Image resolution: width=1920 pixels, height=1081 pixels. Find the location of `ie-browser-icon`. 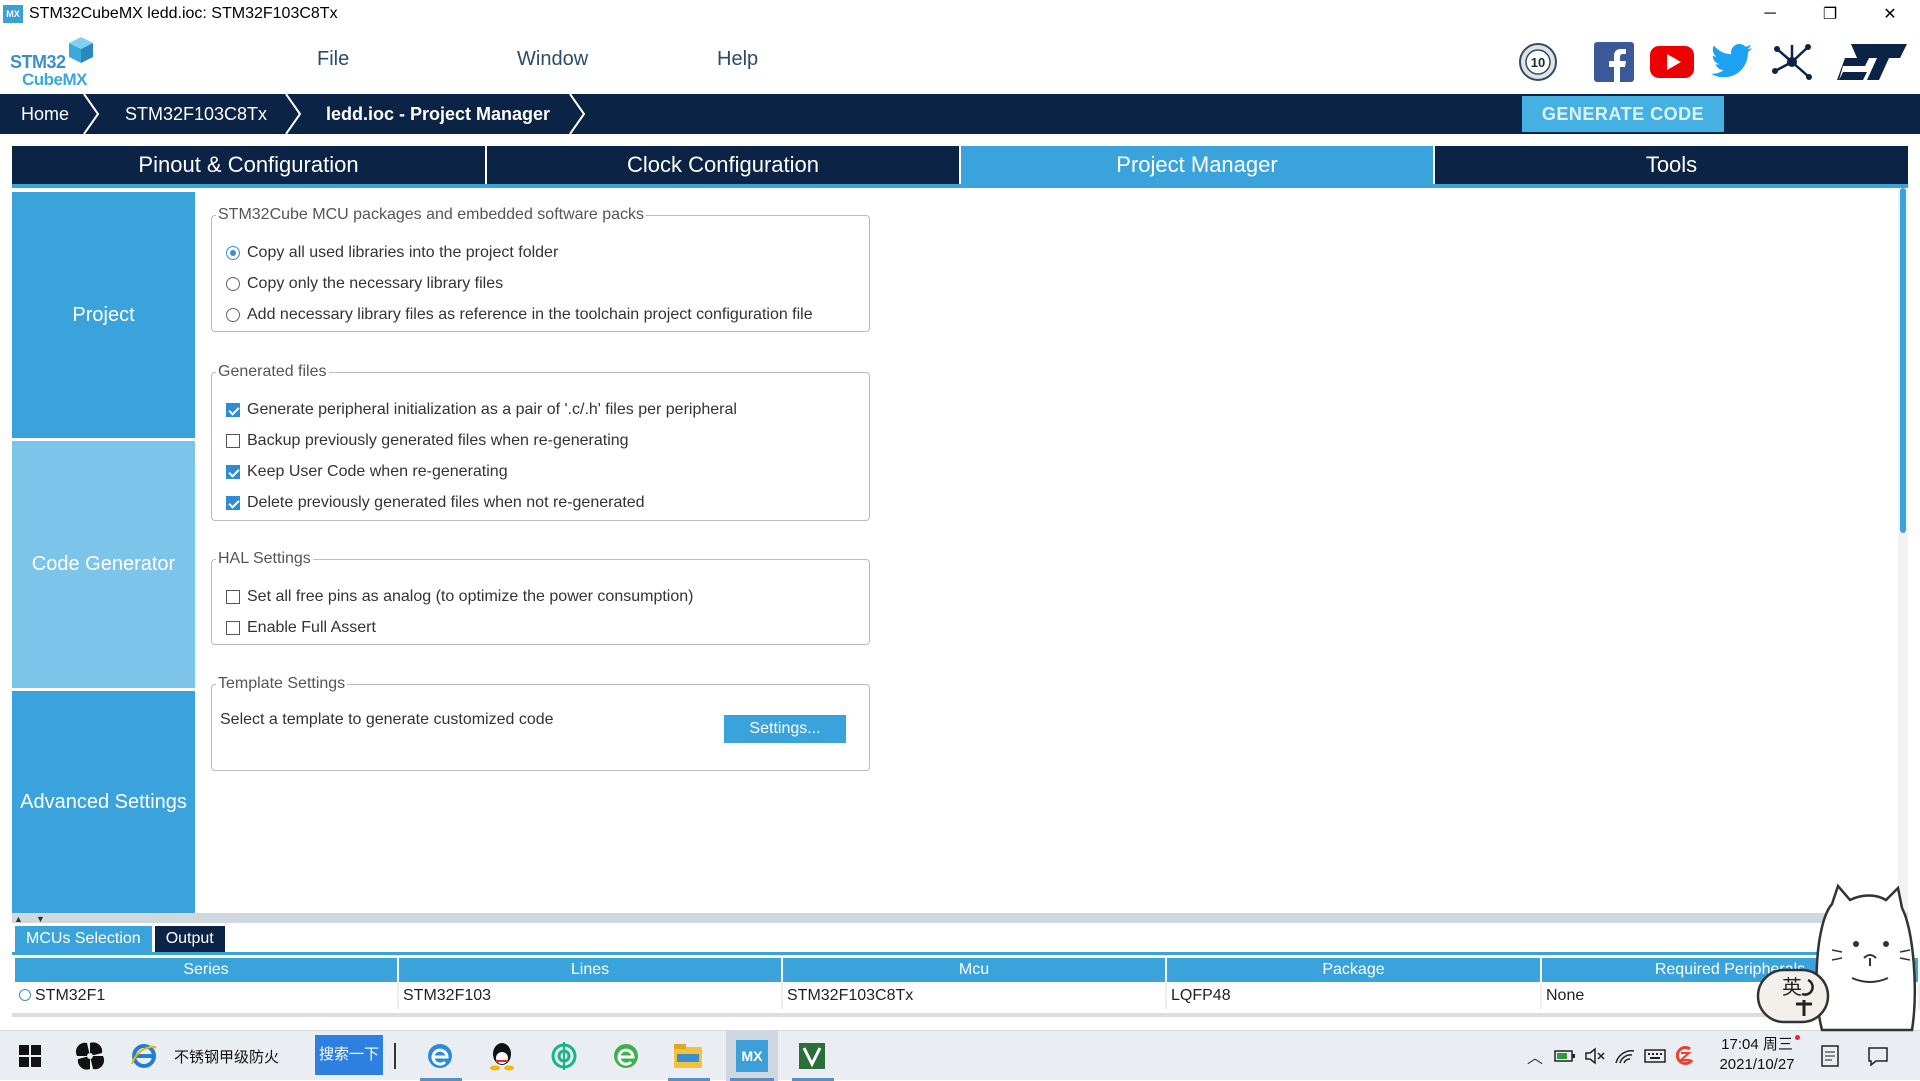

ie-browser-icon is located at coordinates (144, 1056).